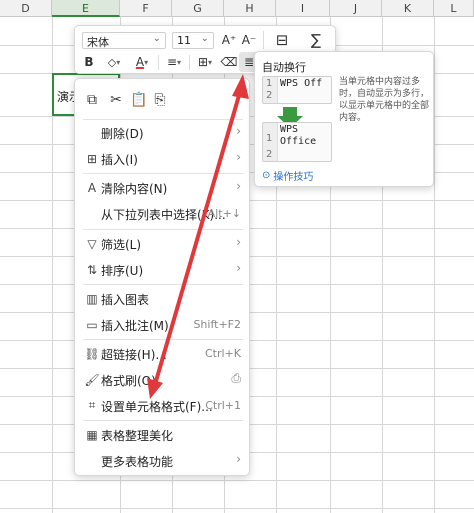  Describe the element at coordinates (155, 388) in the screenshot. I see `annotation-arrow-head-bottom` at that location.